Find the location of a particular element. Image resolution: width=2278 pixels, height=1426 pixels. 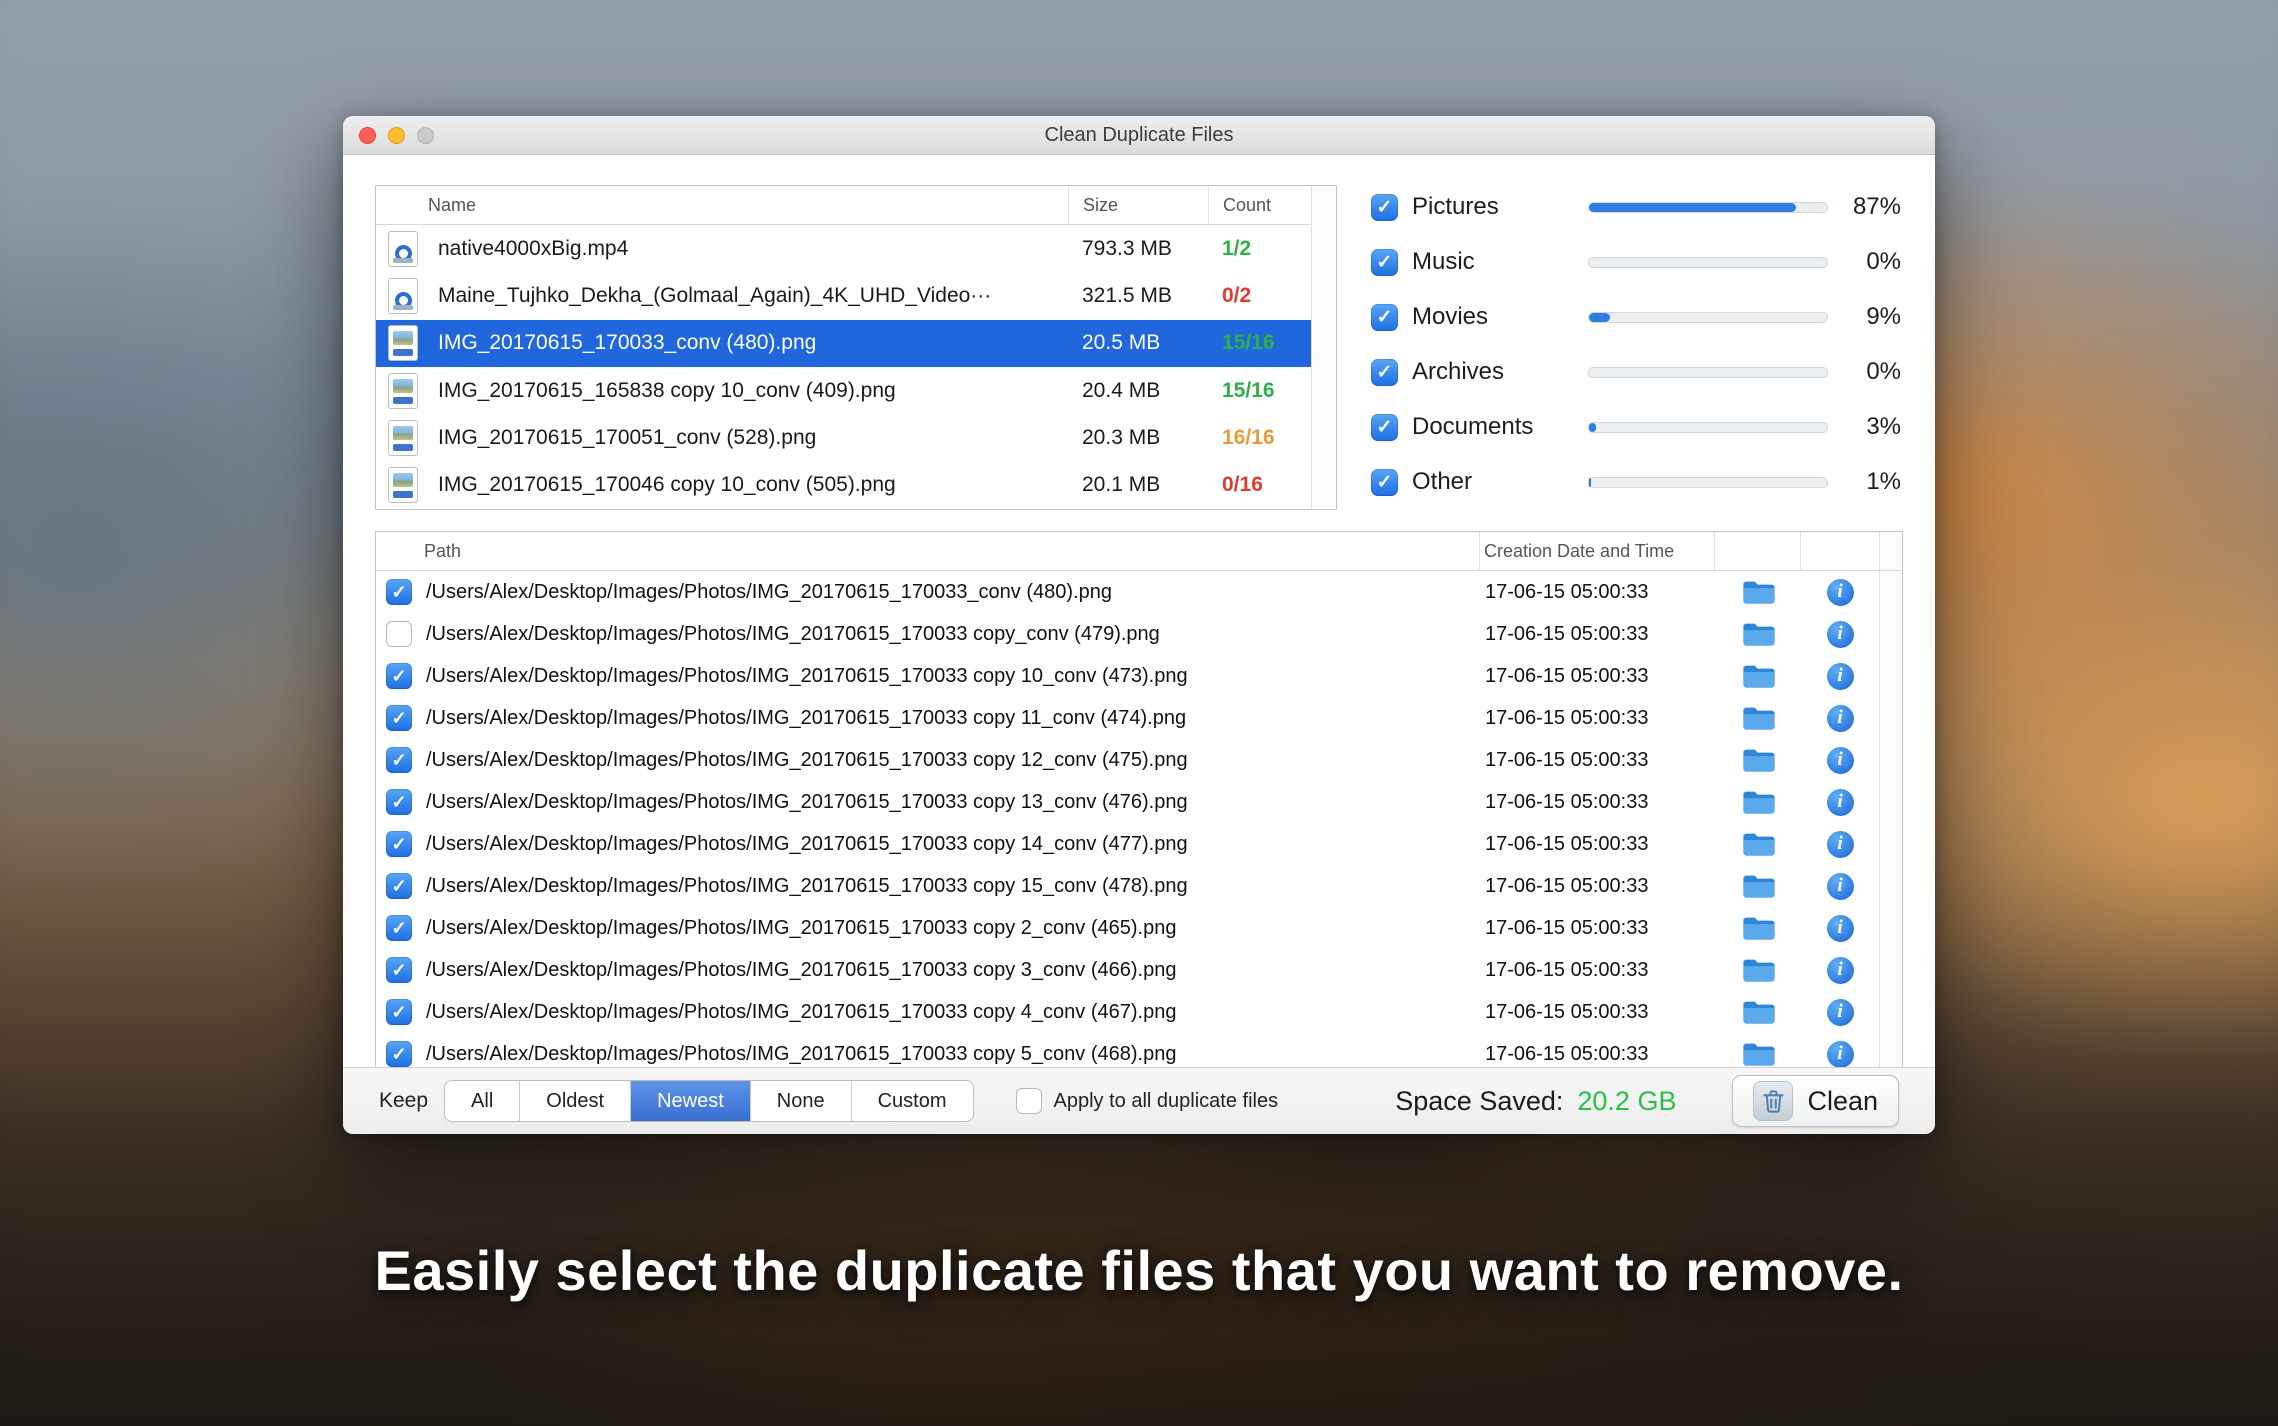

creation-date: 17-06-15 05:00:33 is located at coordinates (1567, 1053).